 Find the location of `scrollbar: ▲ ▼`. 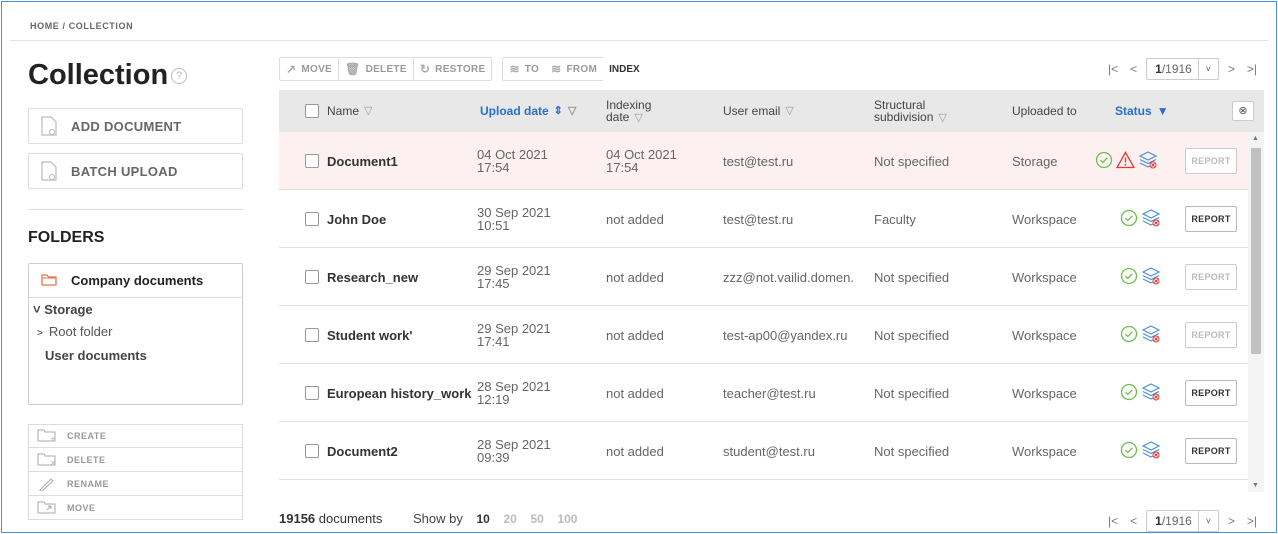

scrollbar: ▲ ▼ is located at coordinates (1256, 312).